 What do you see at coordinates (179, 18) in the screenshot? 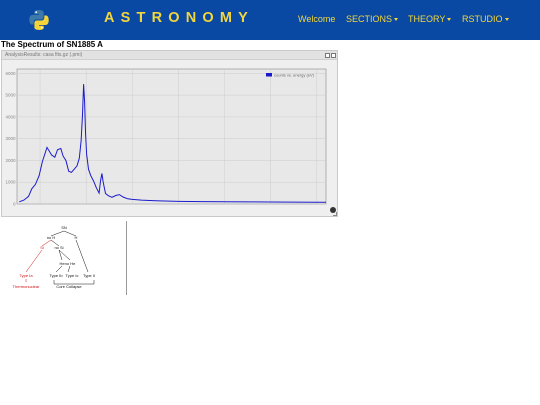
I see `brand-title: ASTRONOMY` at bounding box center [179, 18].